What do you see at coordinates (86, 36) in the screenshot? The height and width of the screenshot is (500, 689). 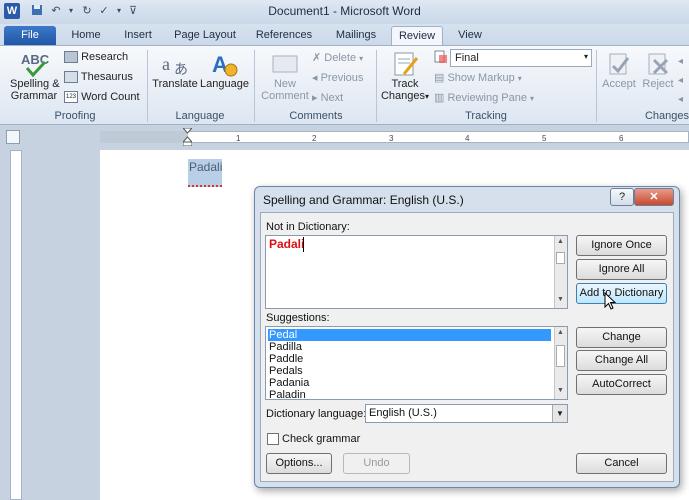 I see `tab-home: Home` at bounding box center [86, 36].